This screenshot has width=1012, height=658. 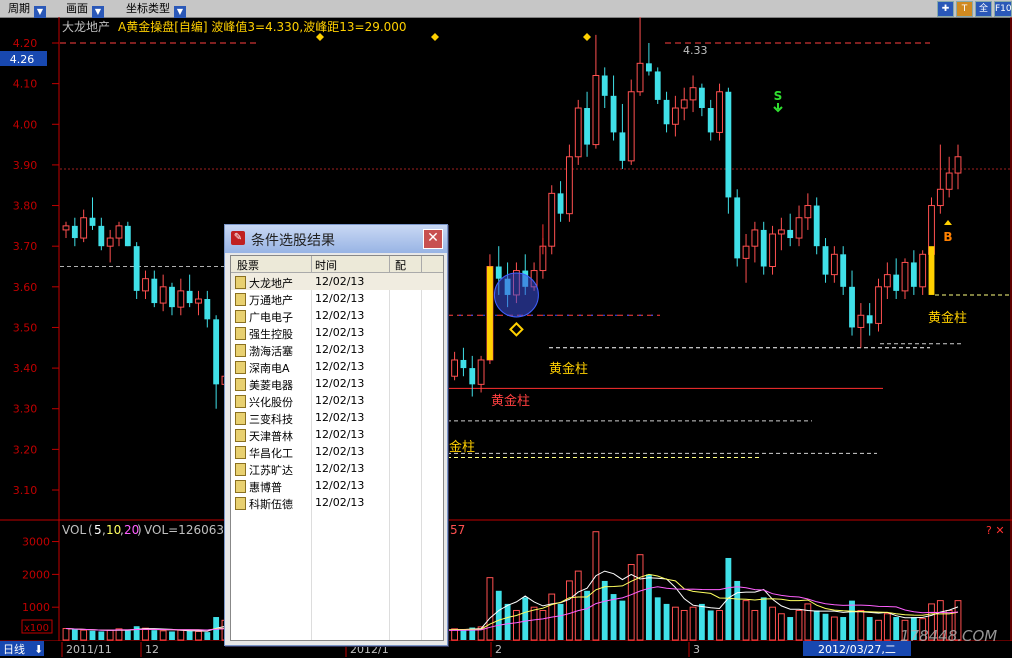 What do you see at coordinates (947, 237) in the screenshot?
I see `buy-signal-label: B` at bounding box center [947, 237].